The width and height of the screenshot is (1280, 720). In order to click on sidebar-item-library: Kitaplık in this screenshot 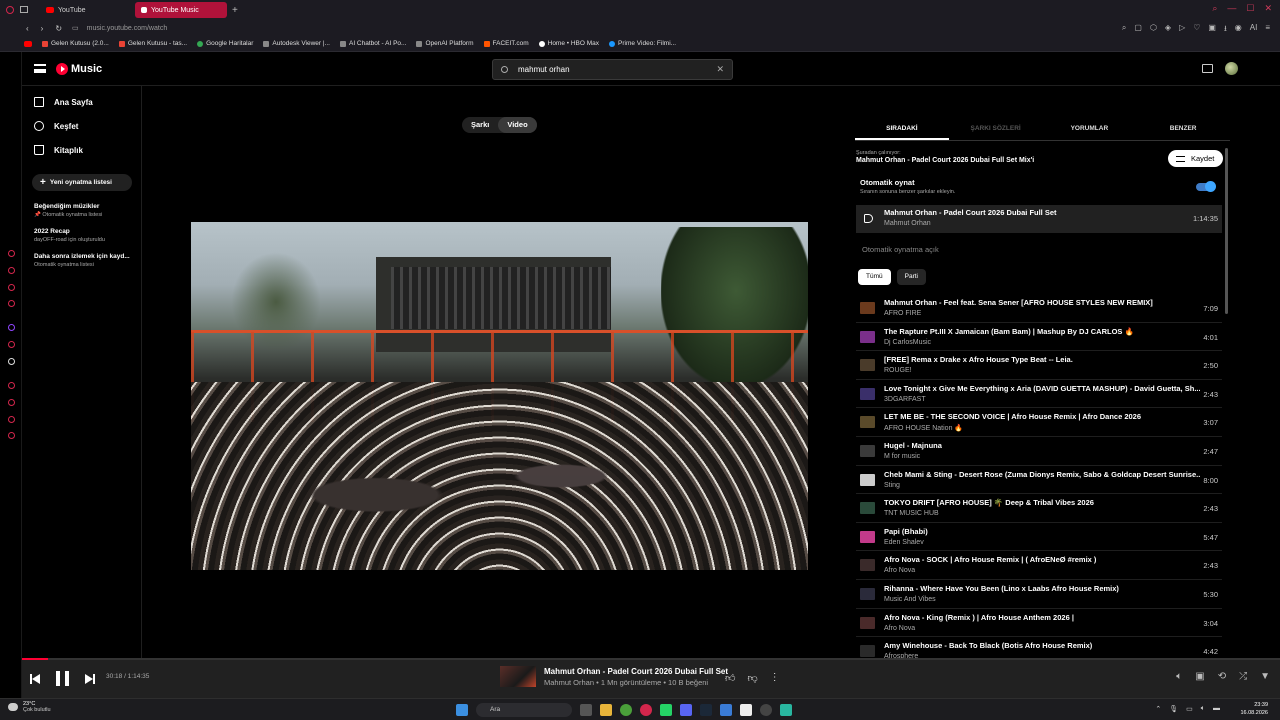, I will do `click(81, 150)`.